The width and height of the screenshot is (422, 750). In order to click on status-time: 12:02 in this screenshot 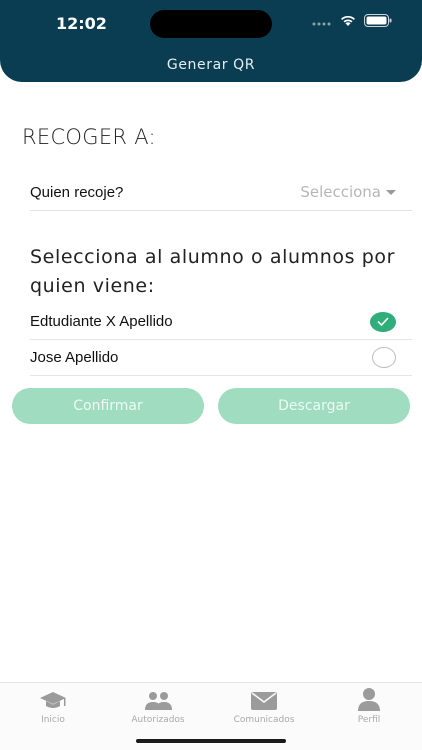, I will do `click(81, 23)`.